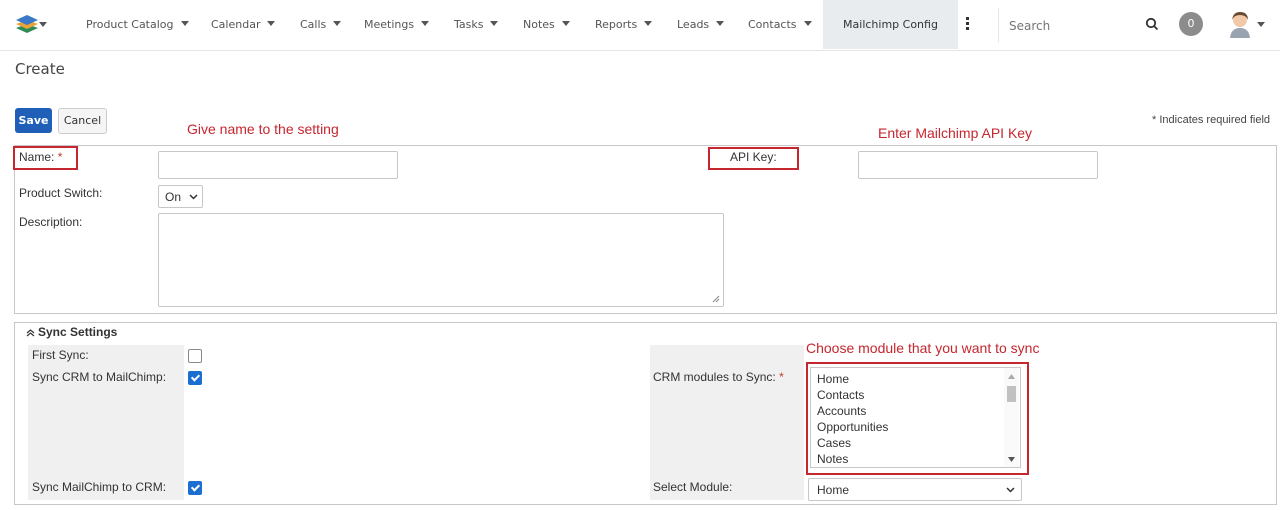 This screenshot has width=1280, height=510. Describe the element at coordinates (30, 333) in the screenshot. I see `collapse-up-icon` at that location.